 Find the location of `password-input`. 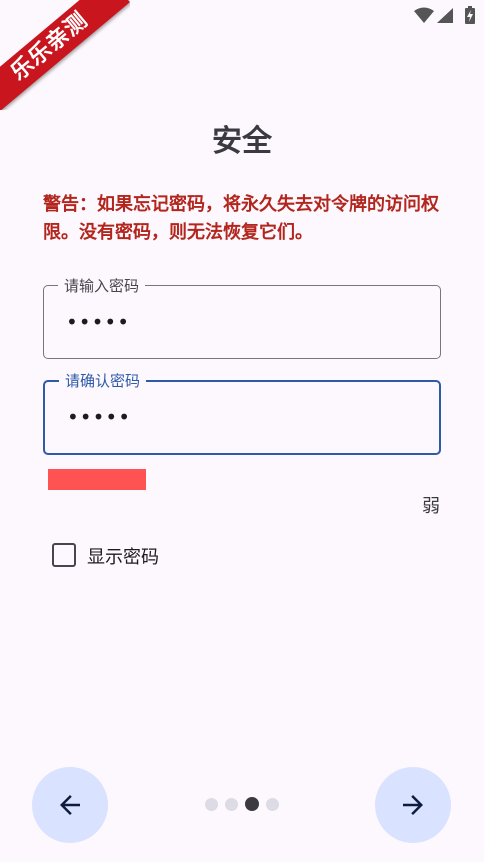

password-input is located at coordinates (244, 323).